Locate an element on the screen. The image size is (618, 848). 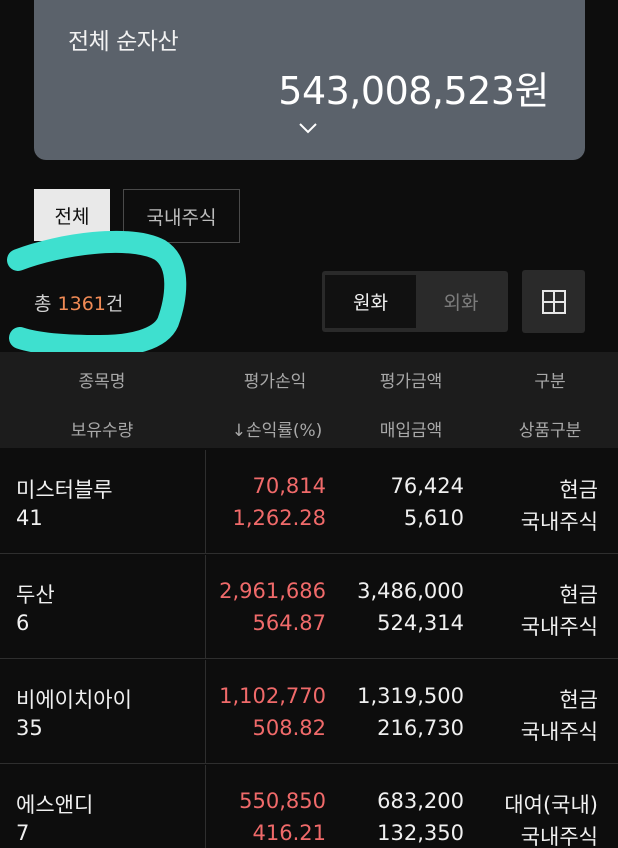
grid-icon is located at coordinates (553, 301).